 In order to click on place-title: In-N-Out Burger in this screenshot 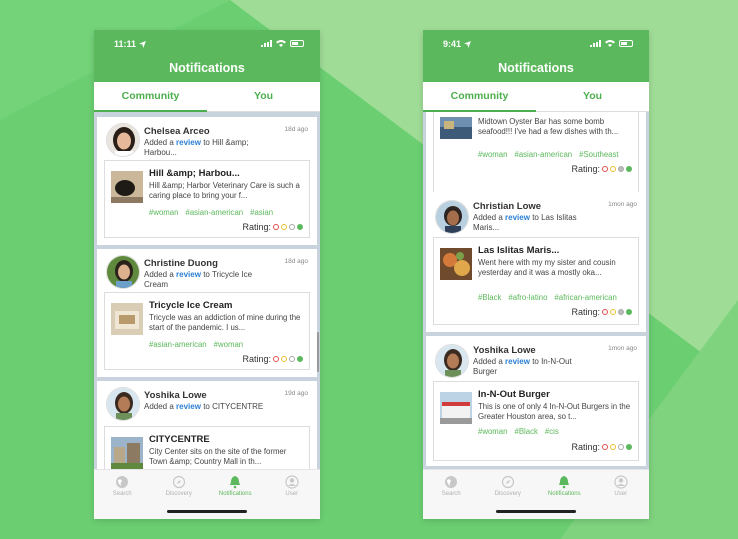, I will do `click(514, 394)`.